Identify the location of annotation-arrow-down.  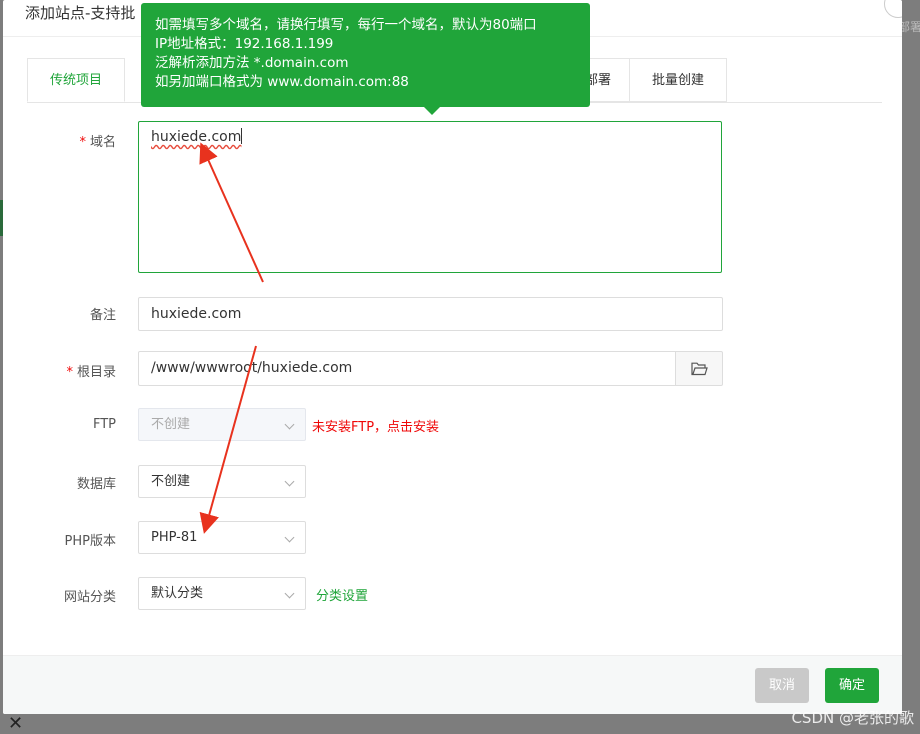
(228, 439).